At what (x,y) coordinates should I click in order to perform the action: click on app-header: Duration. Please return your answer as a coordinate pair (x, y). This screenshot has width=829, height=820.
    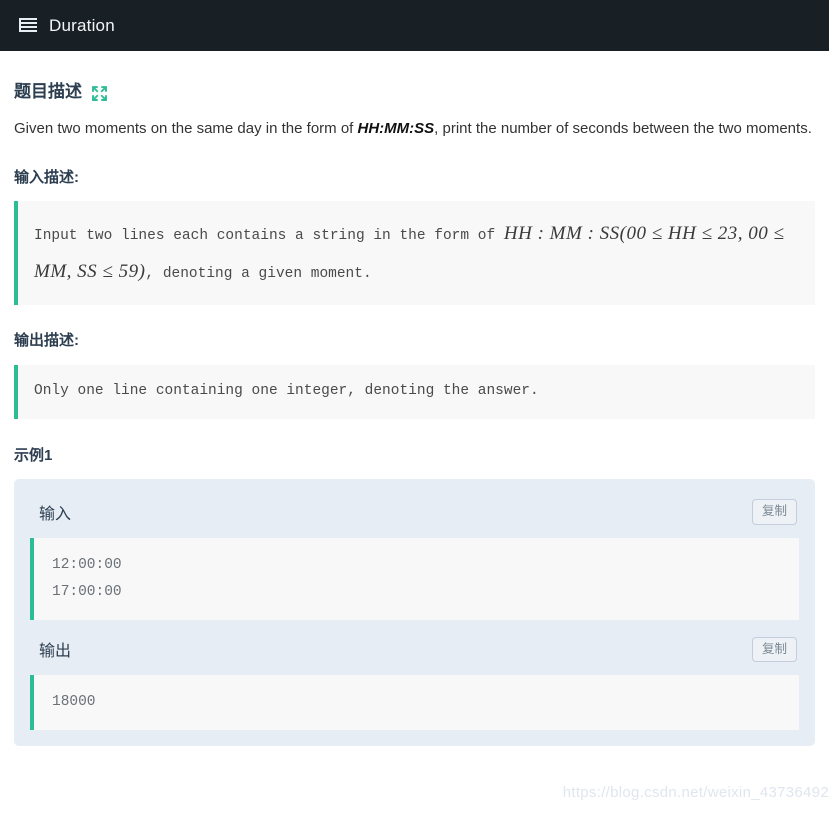
    Looking at the image, I should click on (414, 25).